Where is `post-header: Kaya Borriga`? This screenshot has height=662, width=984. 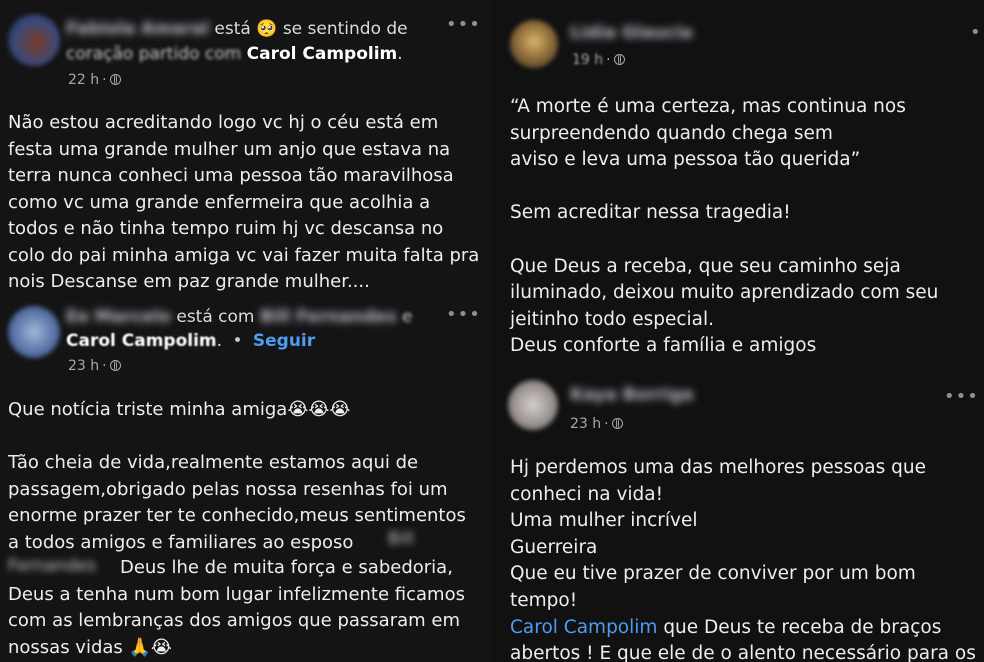 post-header: Kaya Borriga is located at coordinates (631, 395).